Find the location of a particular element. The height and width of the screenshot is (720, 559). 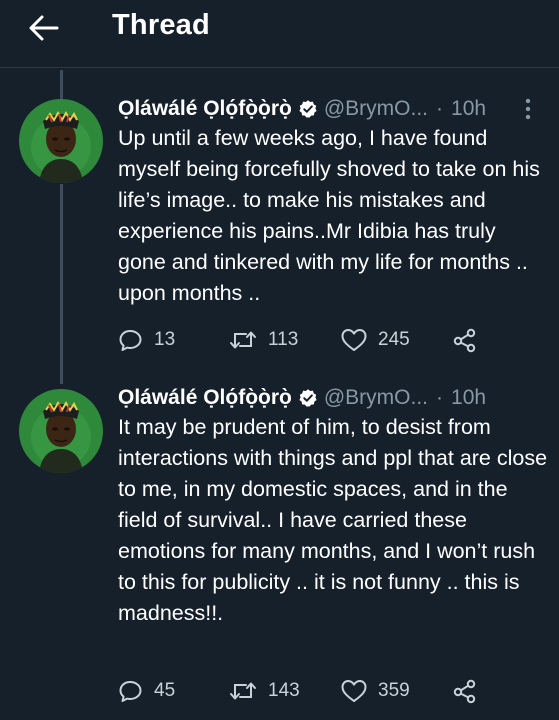

reply-button: 13 is located at coordinates (146, 340).